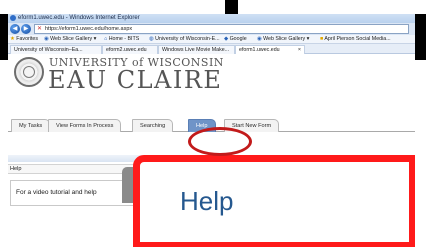 This screenshot has width=426, height=250. I want to click on address-row: ◀ ▶ ✕ https://eform1.uwec.edu/home.aspx, so click(211, 29).